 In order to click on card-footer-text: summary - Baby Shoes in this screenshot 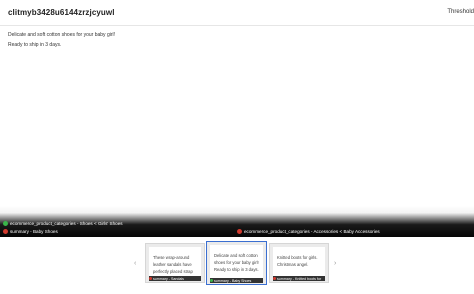, I will do `click(233, 280)`.